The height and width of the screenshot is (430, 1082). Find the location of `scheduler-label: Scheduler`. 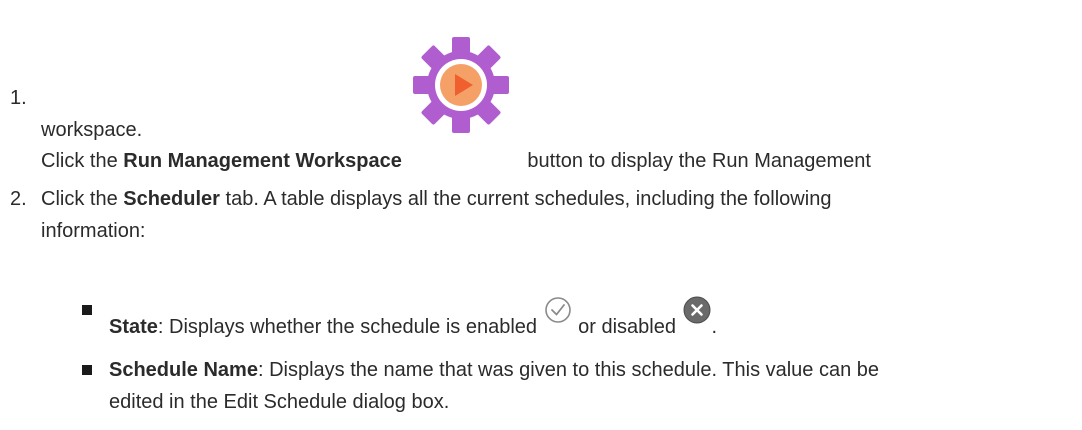

scheduler-label: Scheduler is located at coordinates (171, 199).